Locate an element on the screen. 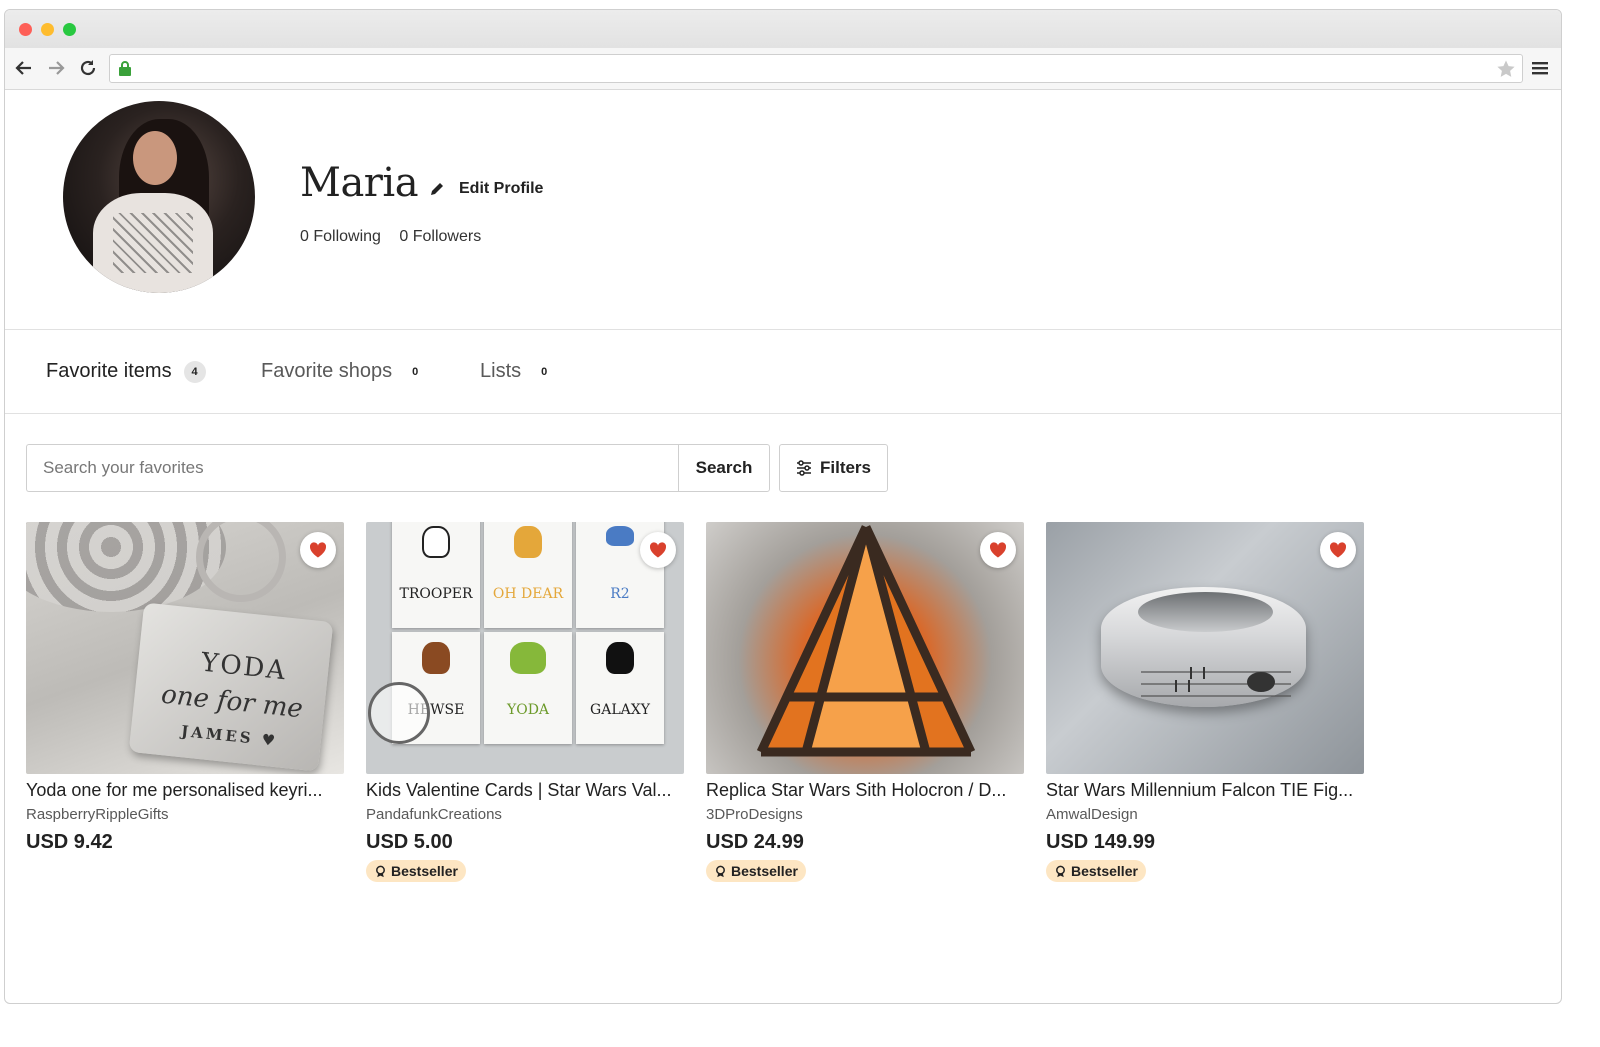 Image resolution: width=1600 pixels, height=1047 pixels. thumb-card: GALAXY is located at coordinates (620, 688).